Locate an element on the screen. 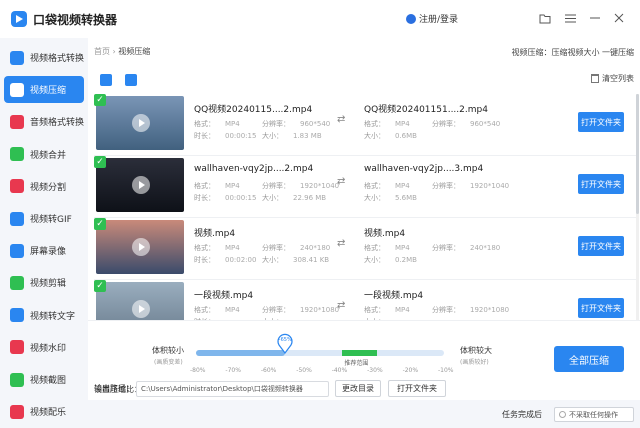  small-size-sub: (画质变差) is located at coordinates (168, 362).